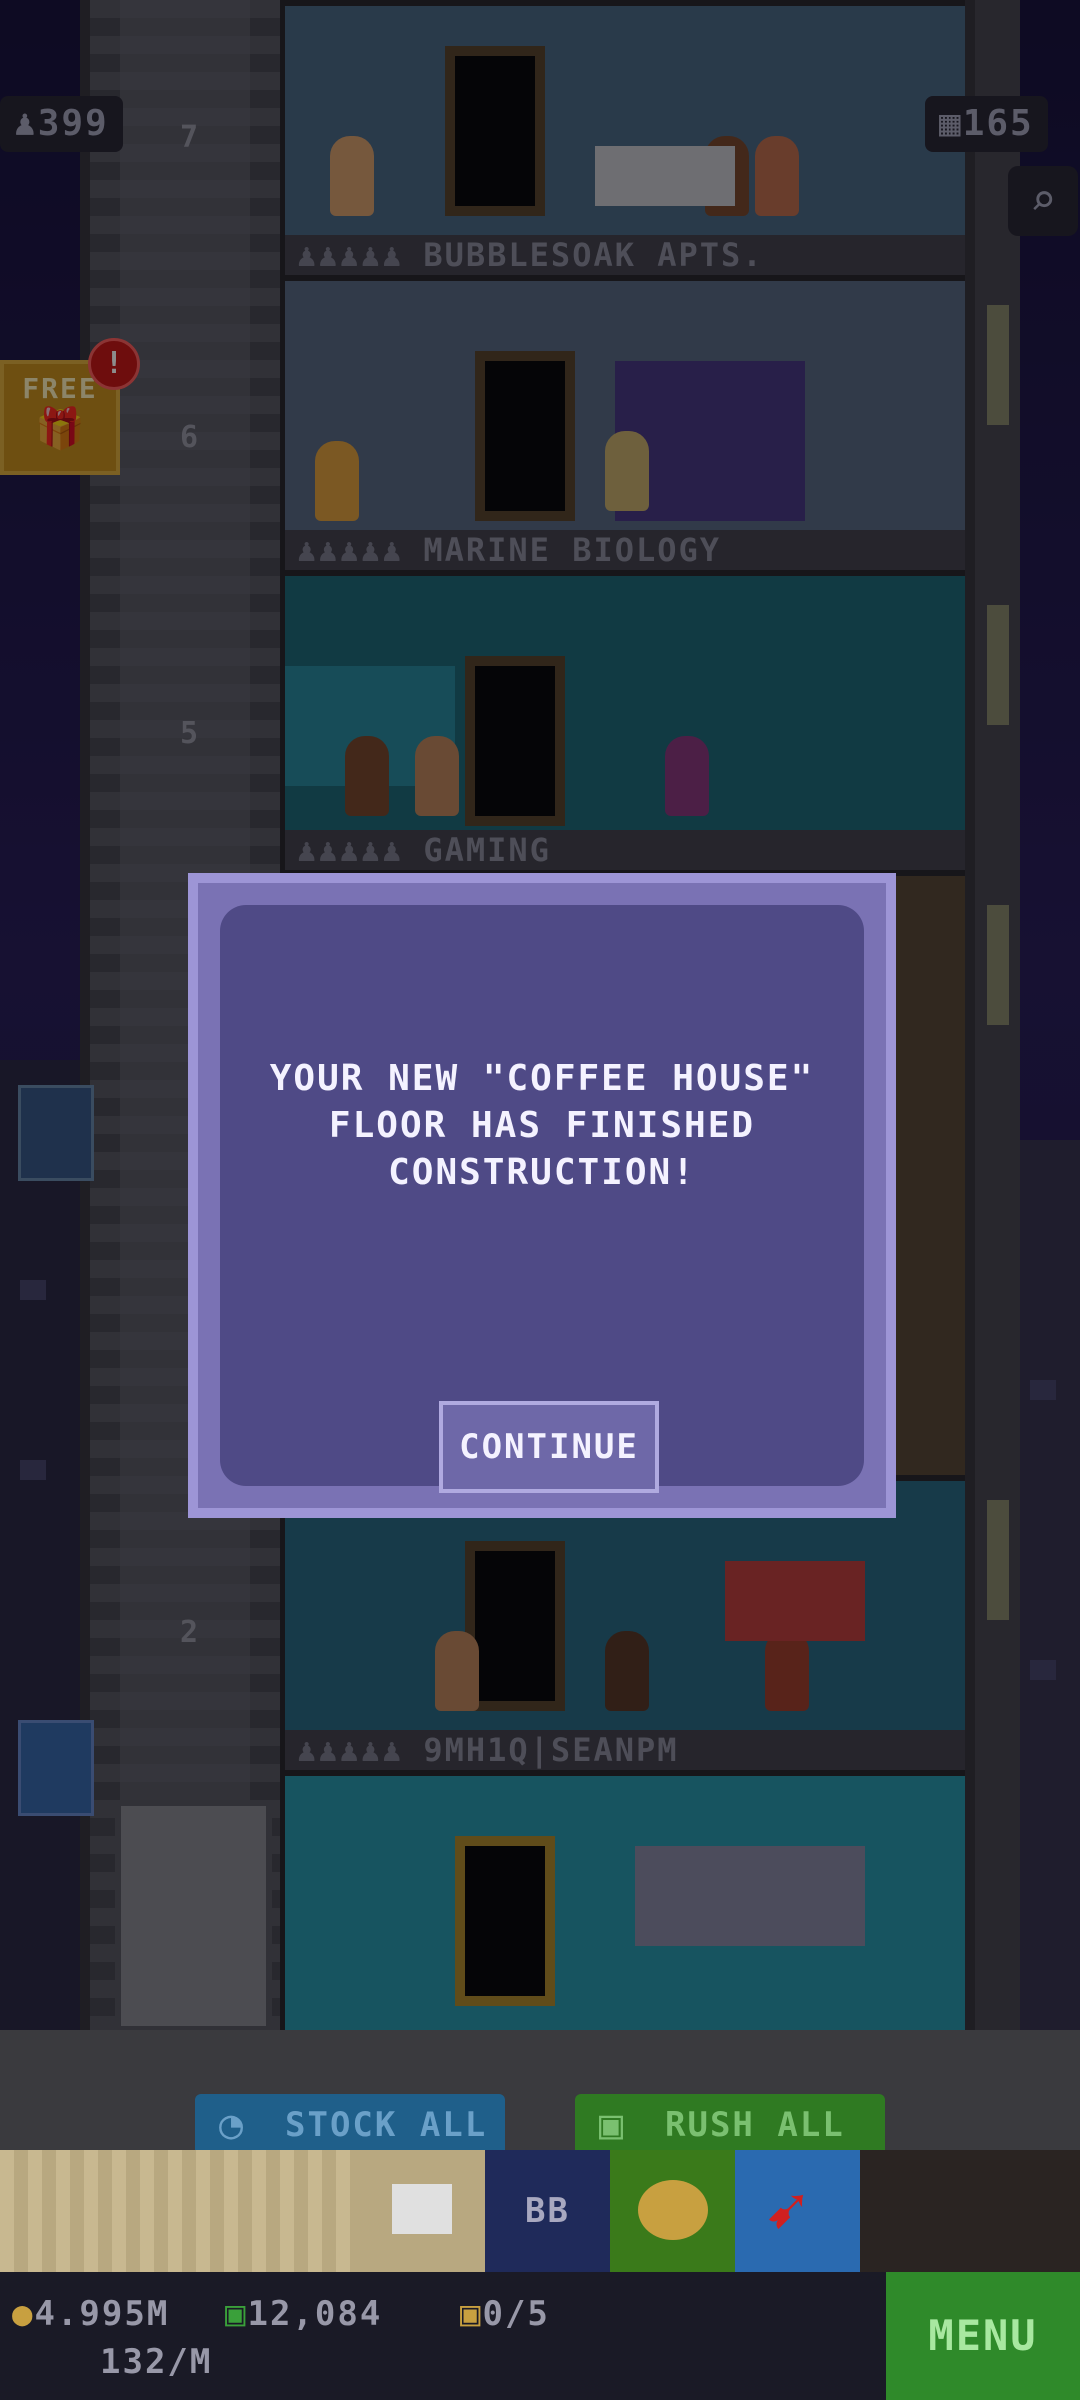 This screenshot has height=2400, width=1080. I want to click on rush-all-button: ▣ RUSH ALL, so click(730, 2125).